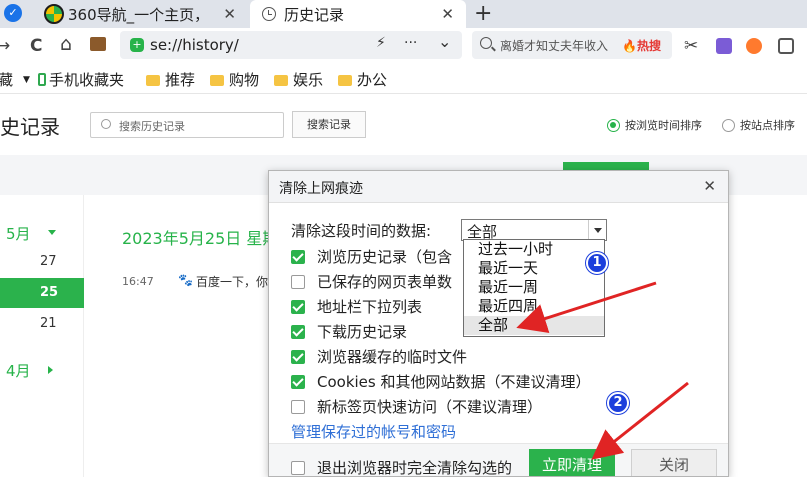 The height and width of the screenshot is (477, 807). What do you see at coordinates (321, 189) in the screenshot?
I see `dialog-title: 清除上网痕迹` at bounding box center [321, 189].